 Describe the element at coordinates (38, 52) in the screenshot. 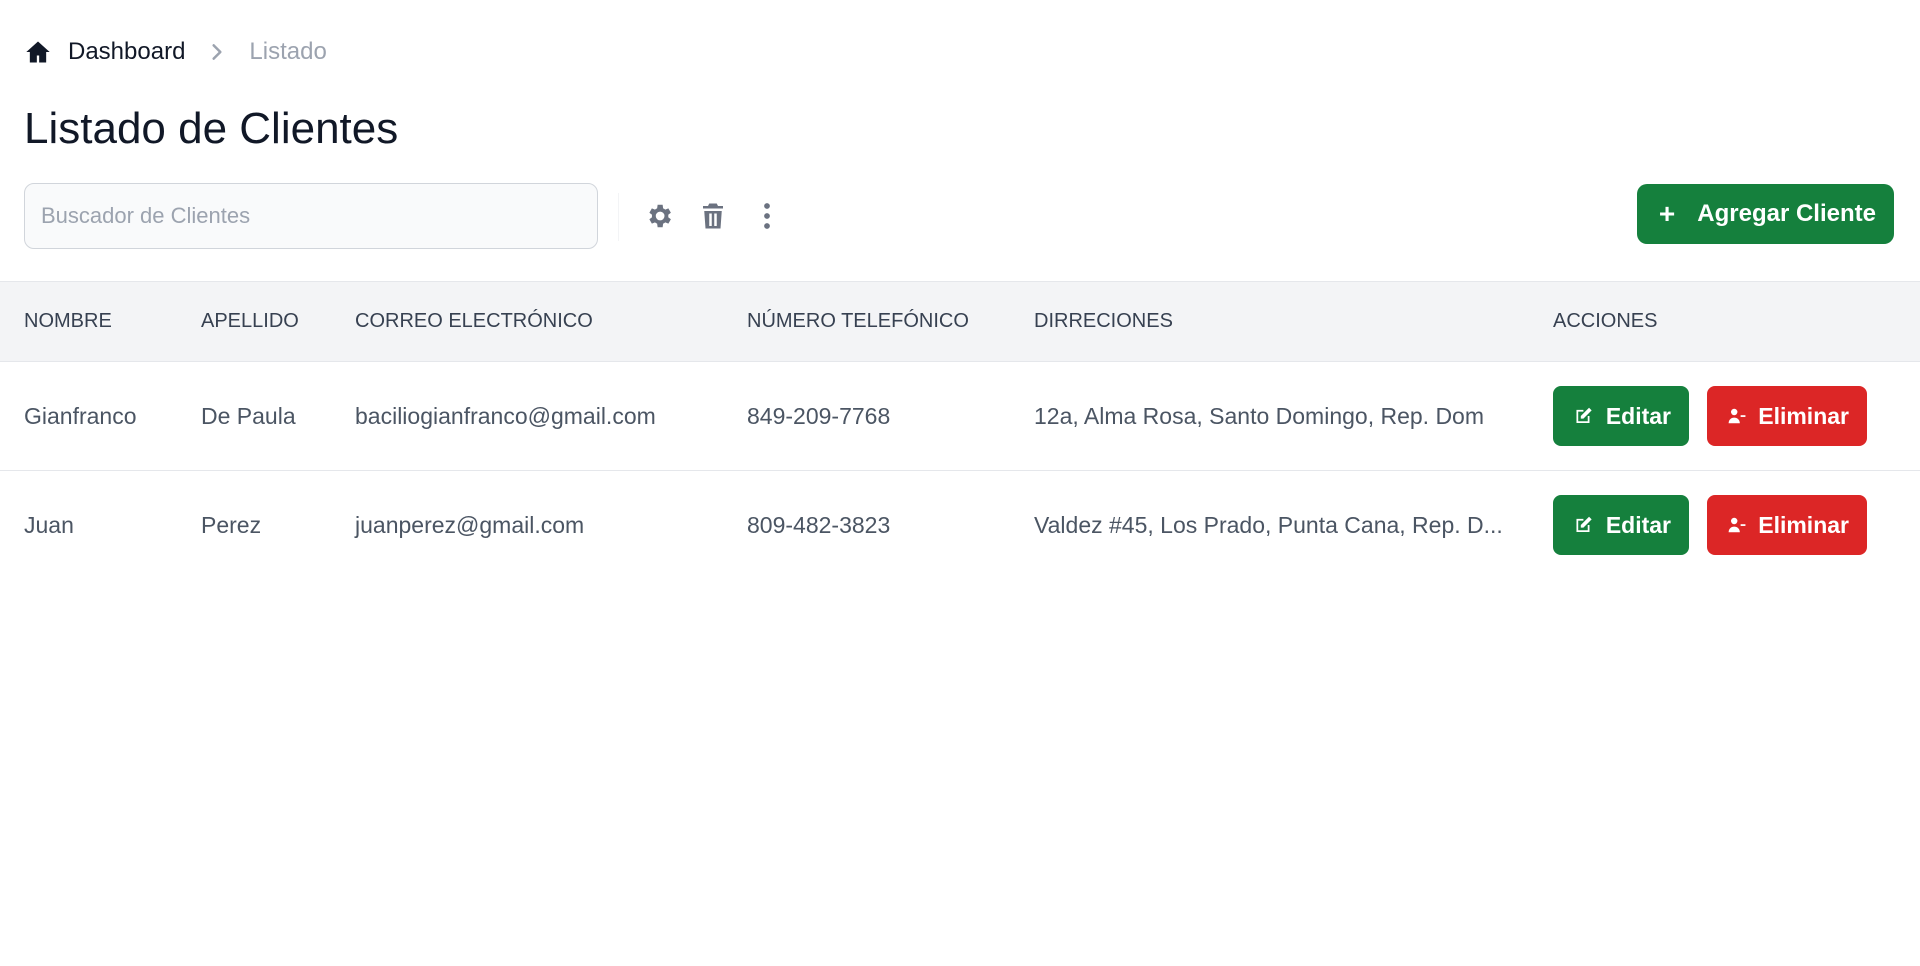

I see `home-icon` at that location.